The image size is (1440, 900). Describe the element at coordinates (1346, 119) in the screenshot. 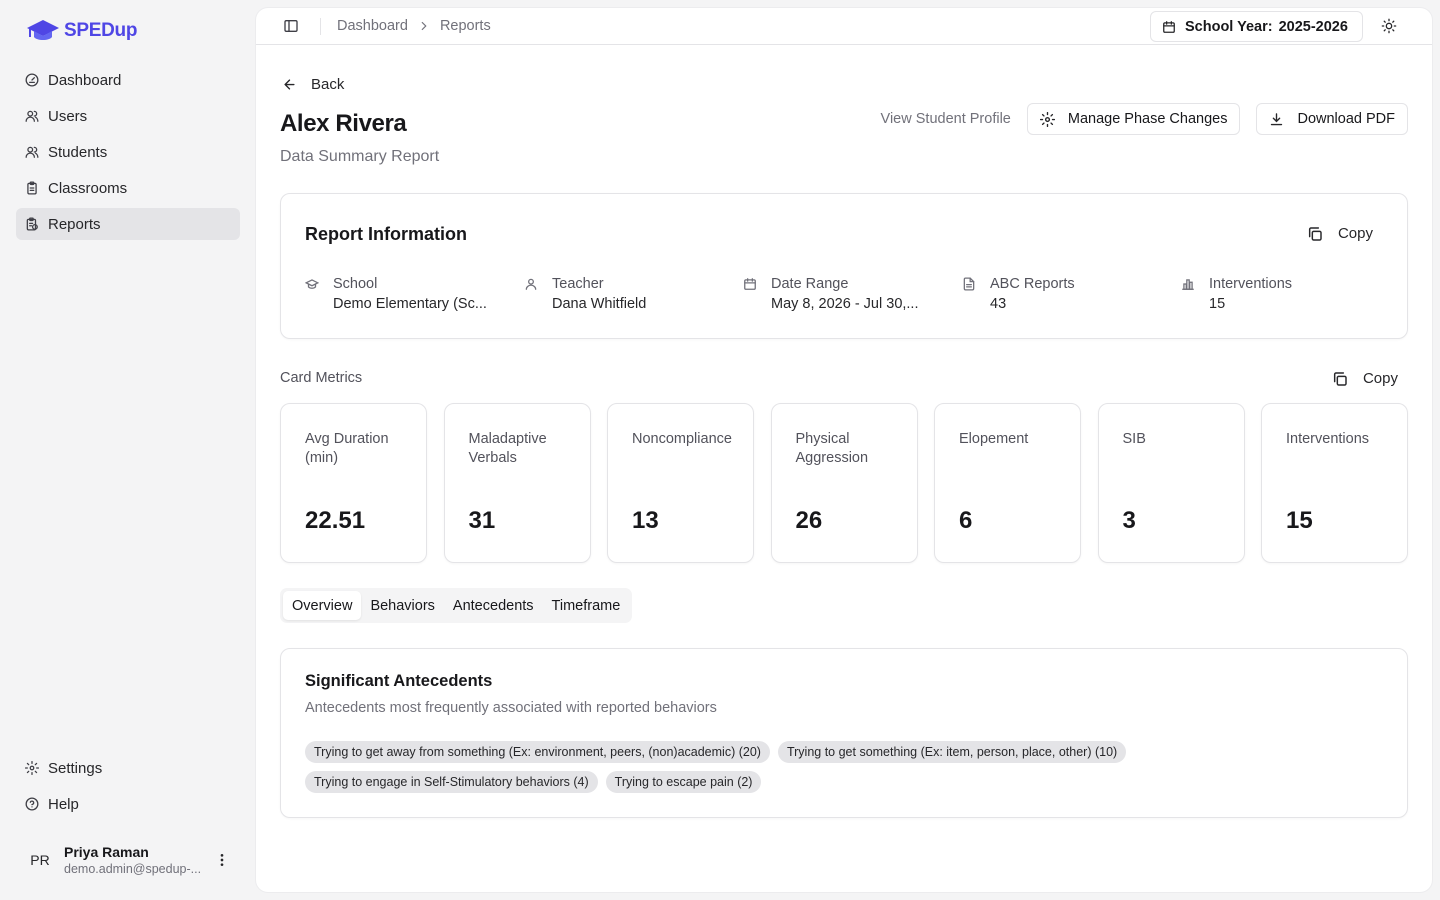

I see `button-label: Download PDF` at that location.